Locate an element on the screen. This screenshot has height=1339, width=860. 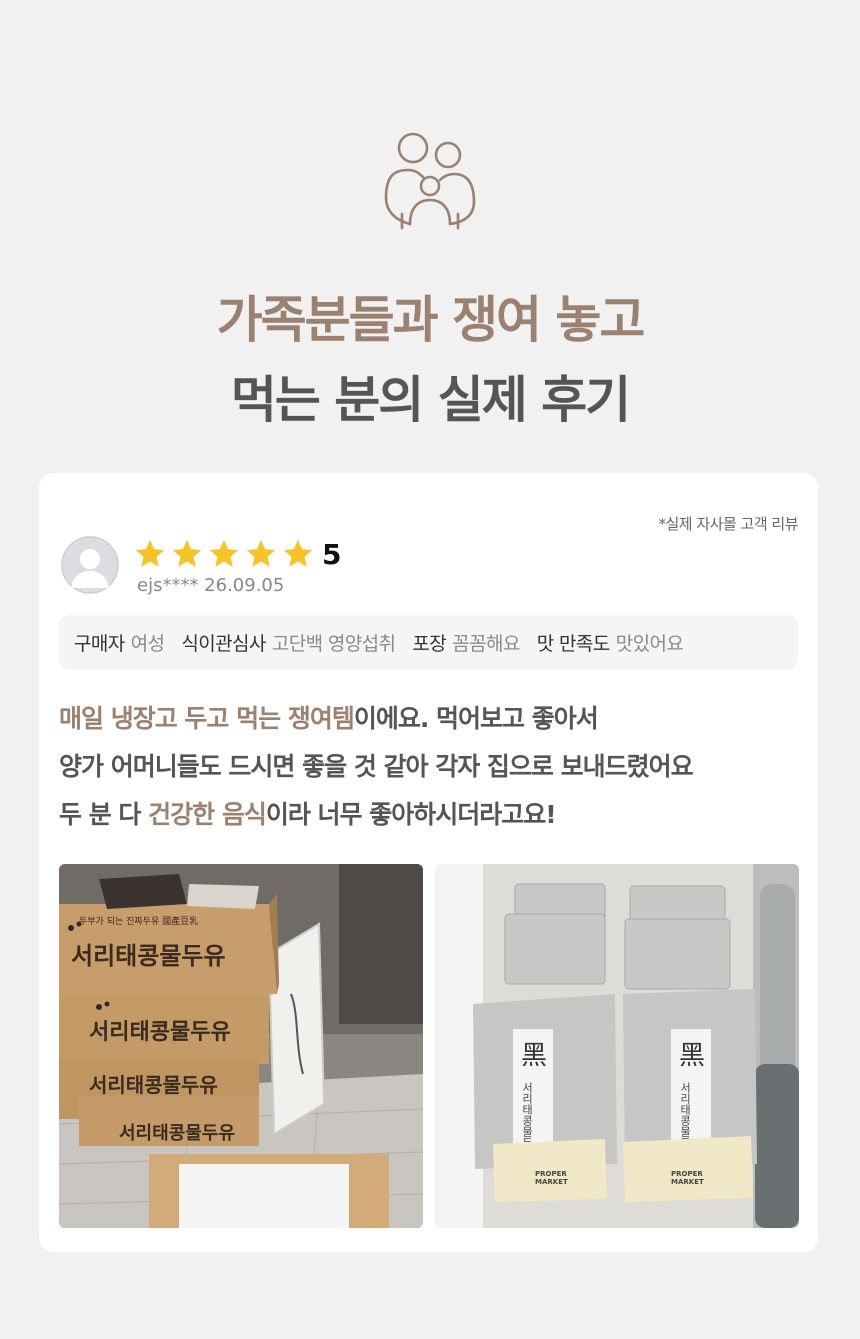
family-icon is located at coordinates (430, 181).